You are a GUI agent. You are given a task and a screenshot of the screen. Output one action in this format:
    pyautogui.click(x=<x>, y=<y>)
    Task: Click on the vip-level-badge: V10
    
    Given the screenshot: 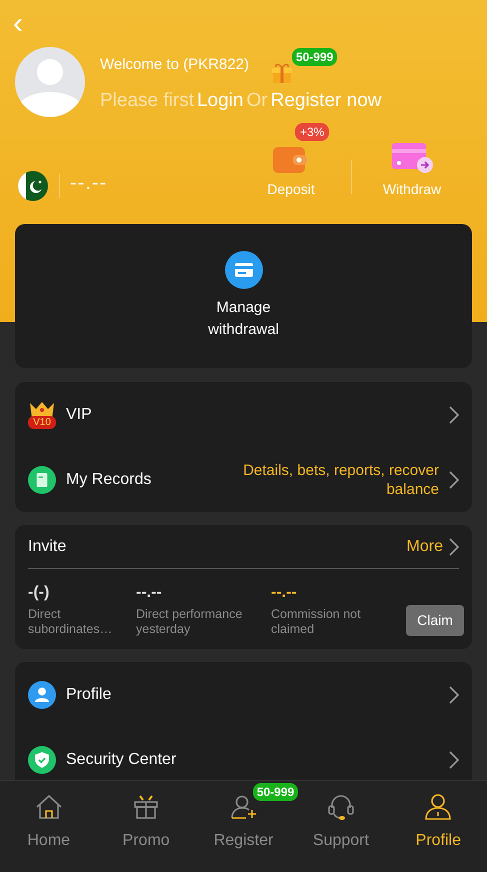 What is the action you would take?
    pyautogui.click(x=42, y=422)
    